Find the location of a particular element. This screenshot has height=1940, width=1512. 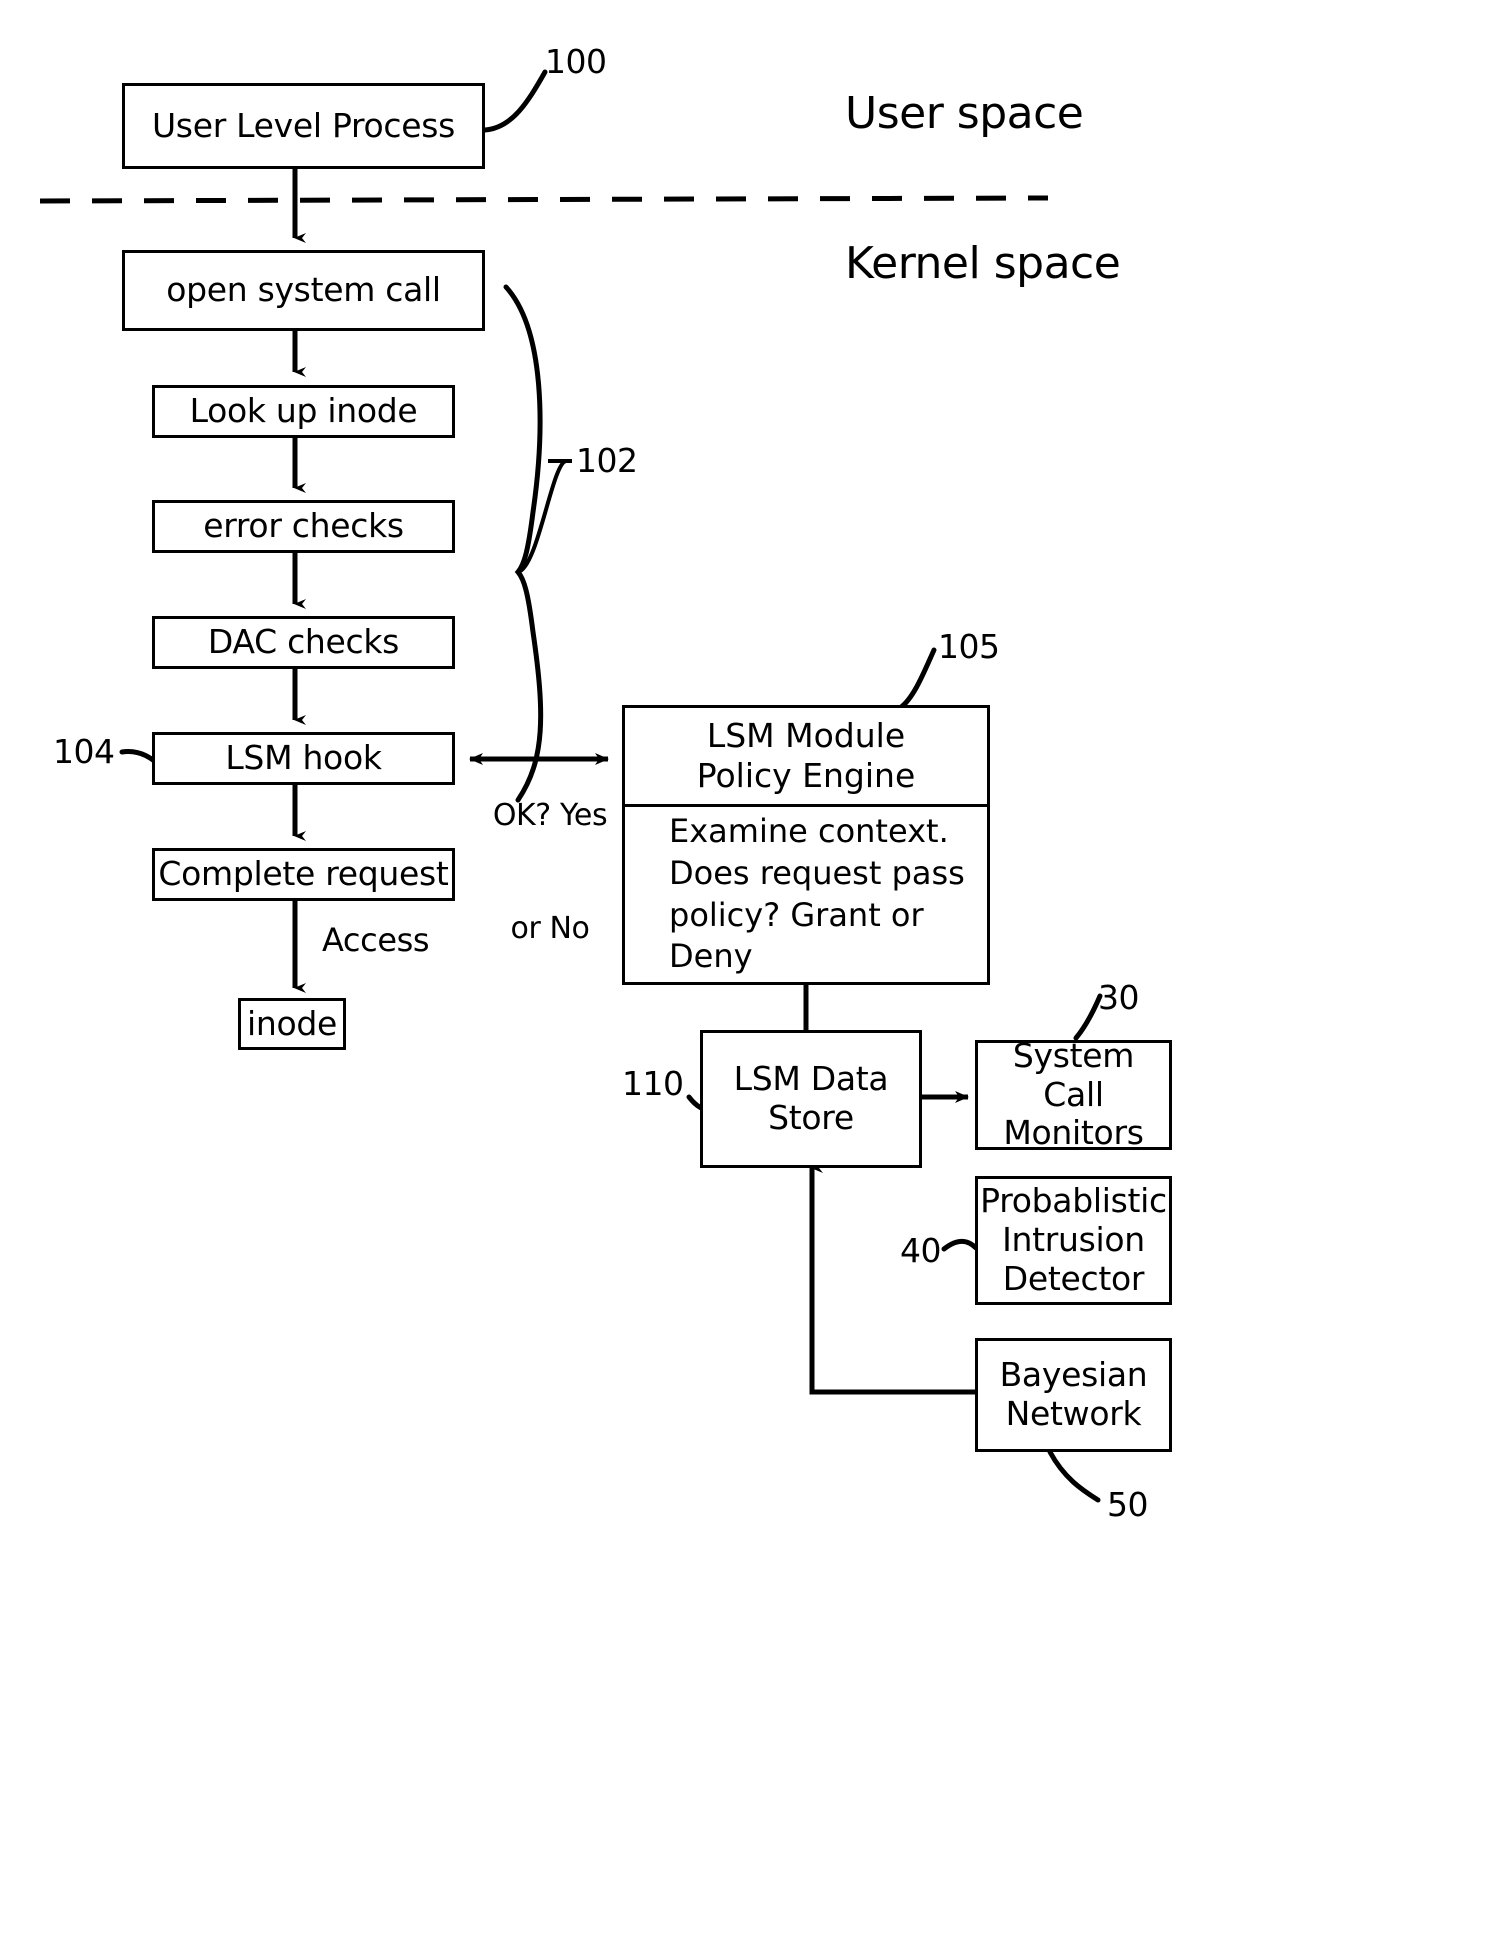

node-error-checks: error checks is located at coordinates (303, 526).